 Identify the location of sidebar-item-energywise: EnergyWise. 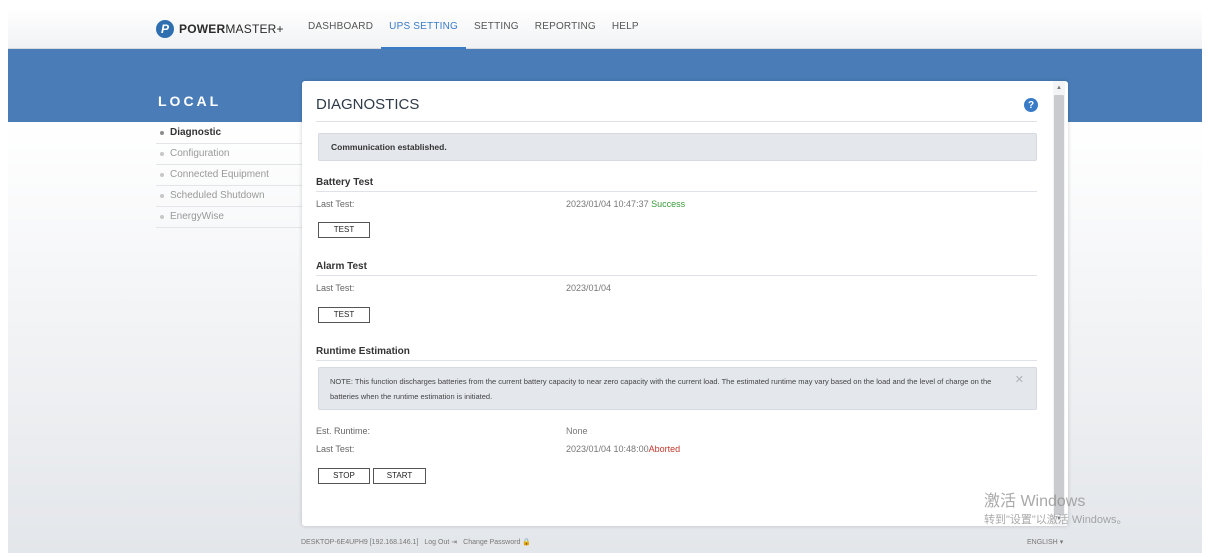
(229, 217).